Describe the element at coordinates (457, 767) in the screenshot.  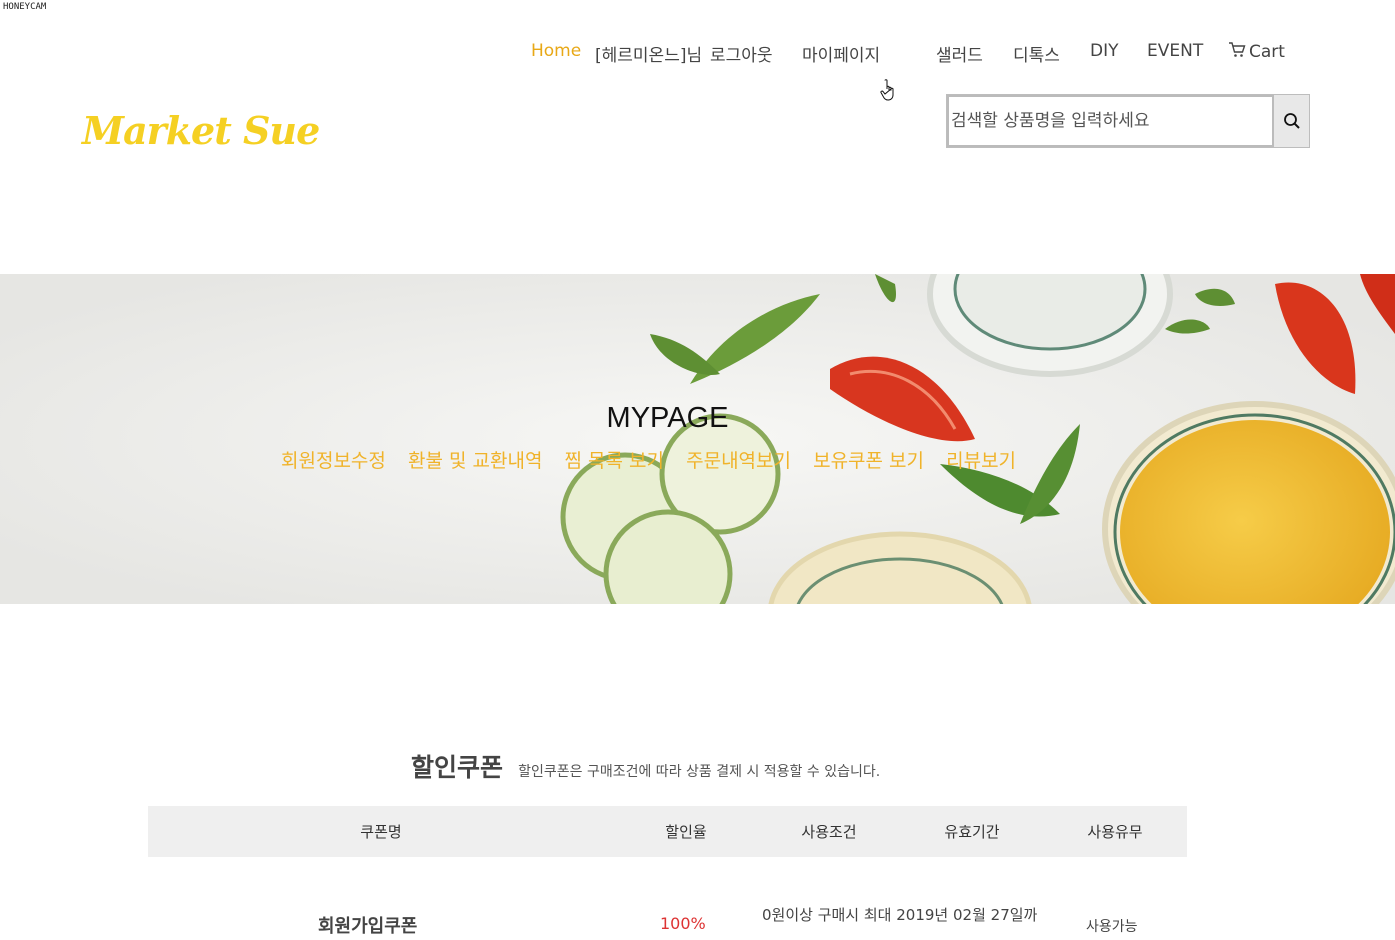
I see `coupon-title: 할인쿠폰` at that location.